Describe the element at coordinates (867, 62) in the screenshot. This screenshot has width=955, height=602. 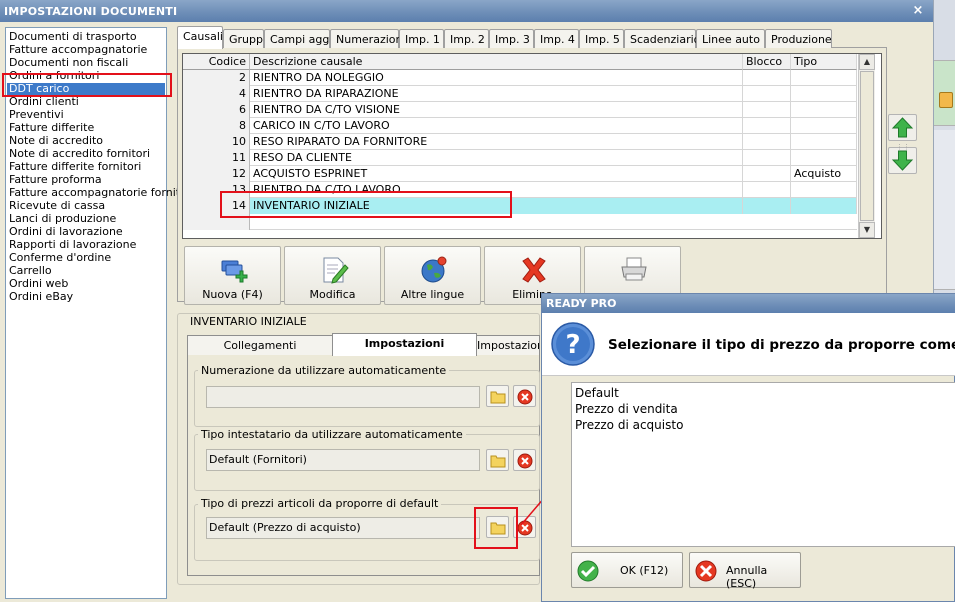
I see `scroll-up-icon: ▲` at that location.